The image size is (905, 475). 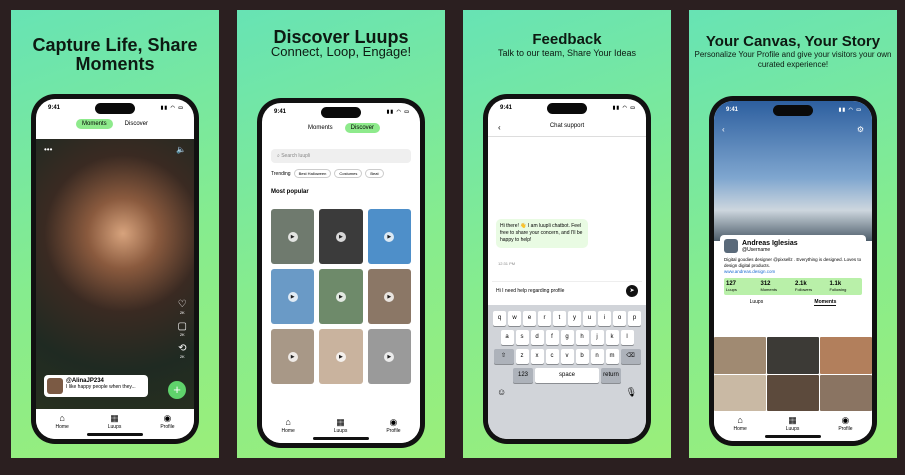 What do you see at coordinates (544, 318) in the screenshot?
I see `key-r: r` at bounding box center [544, 318].